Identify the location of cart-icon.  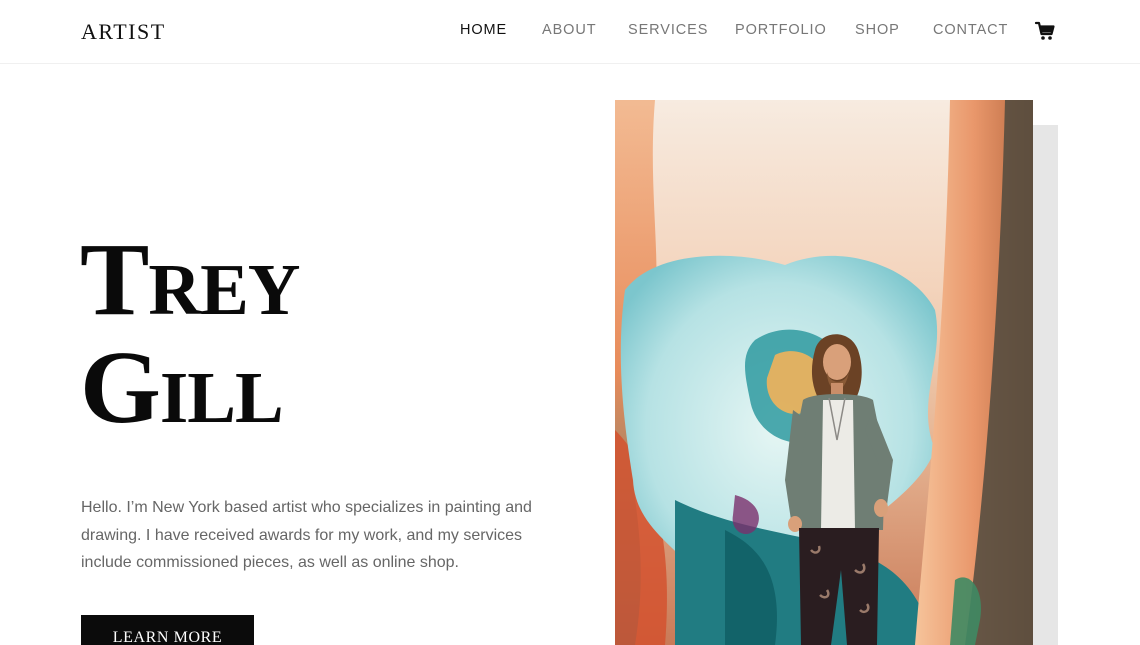
(1045, 31).